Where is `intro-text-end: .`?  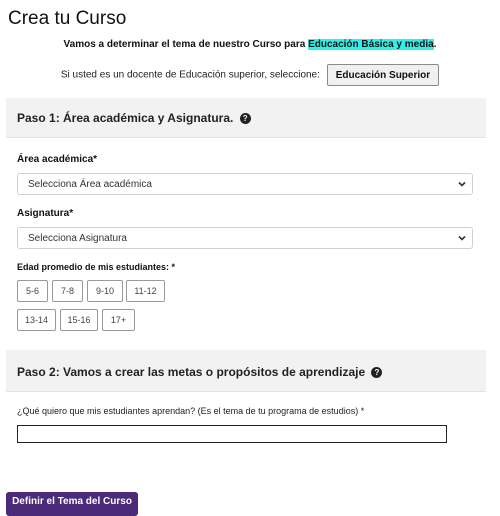 intro-text-end: . is located at coordinates (435, 44).